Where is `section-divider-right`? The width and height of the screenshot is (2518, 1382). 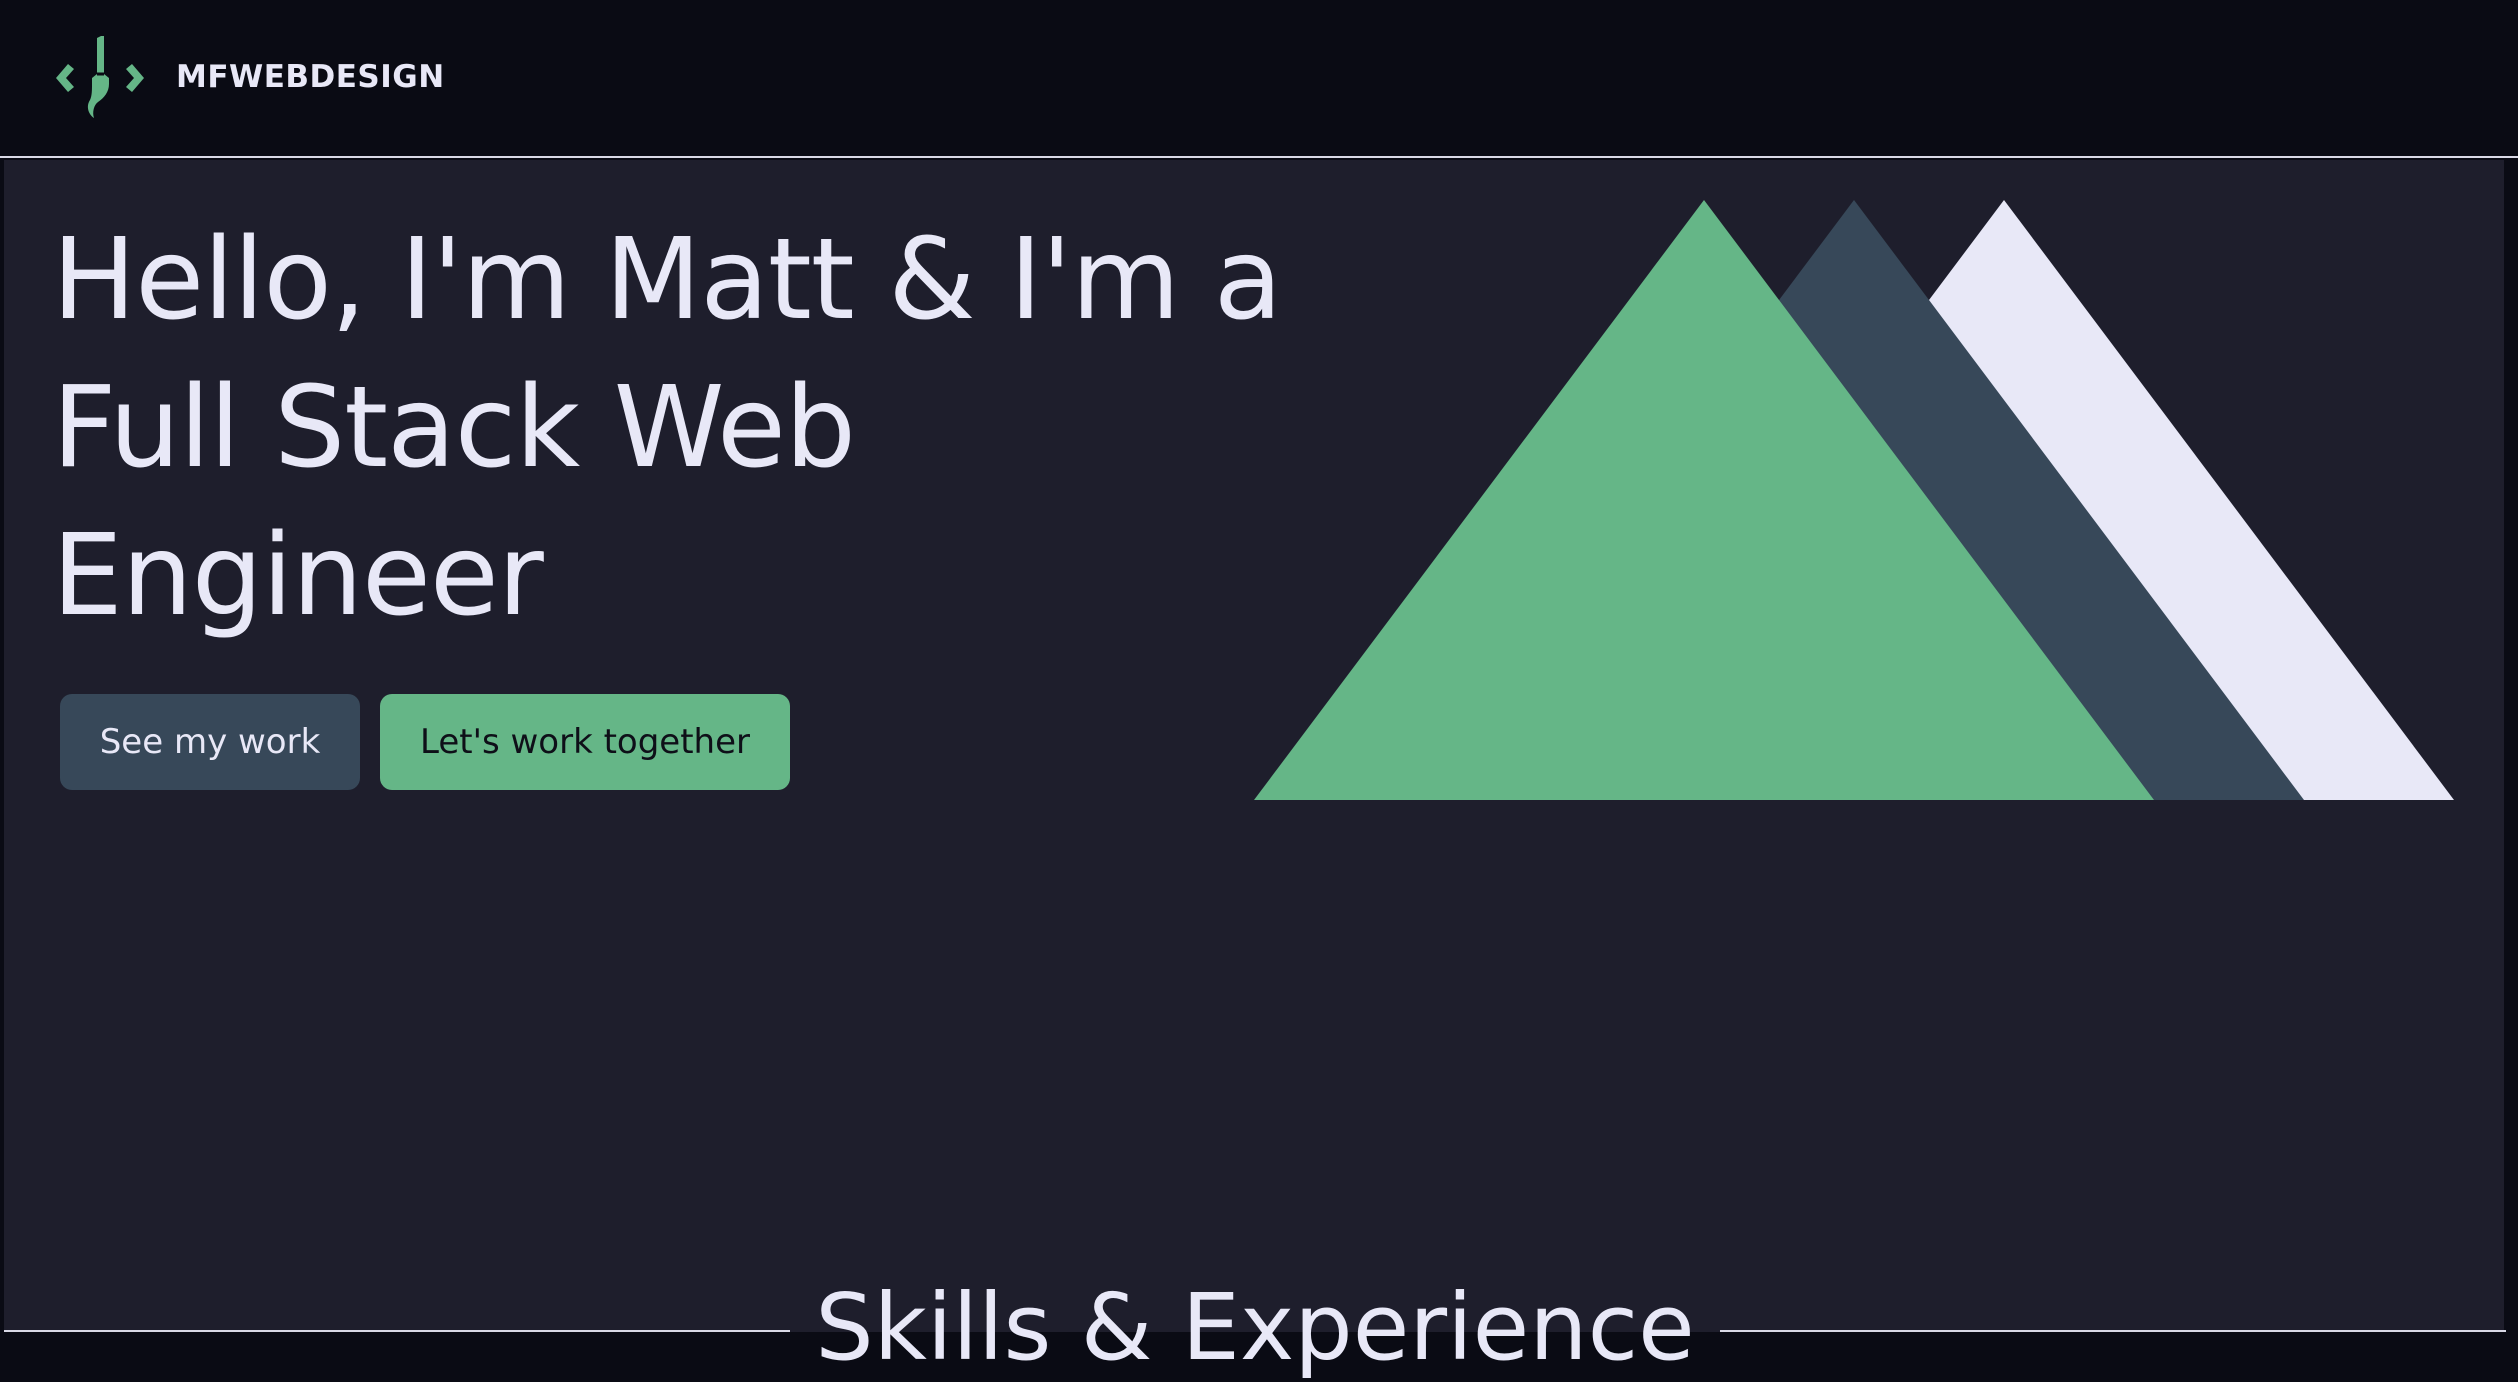 section-divider-right is located at coordinates (2113, 1331).